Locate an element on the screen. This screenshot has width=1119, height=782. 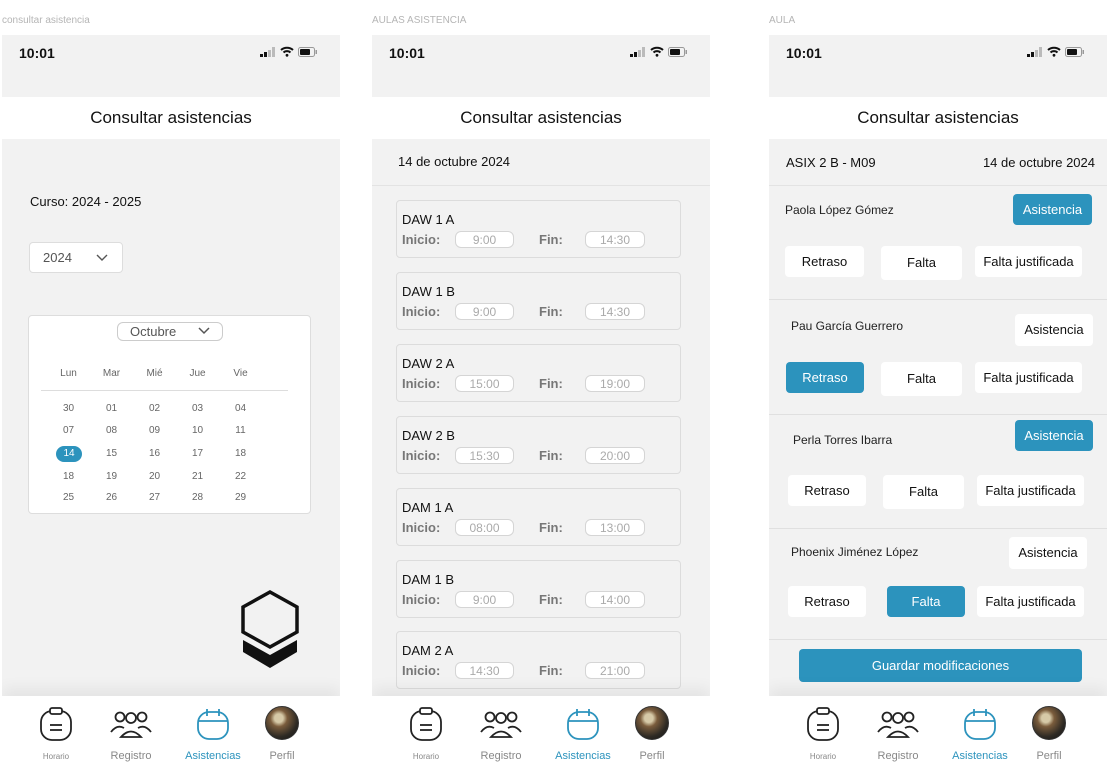
calendar-day: 20 is located at coordinates (154, 476).